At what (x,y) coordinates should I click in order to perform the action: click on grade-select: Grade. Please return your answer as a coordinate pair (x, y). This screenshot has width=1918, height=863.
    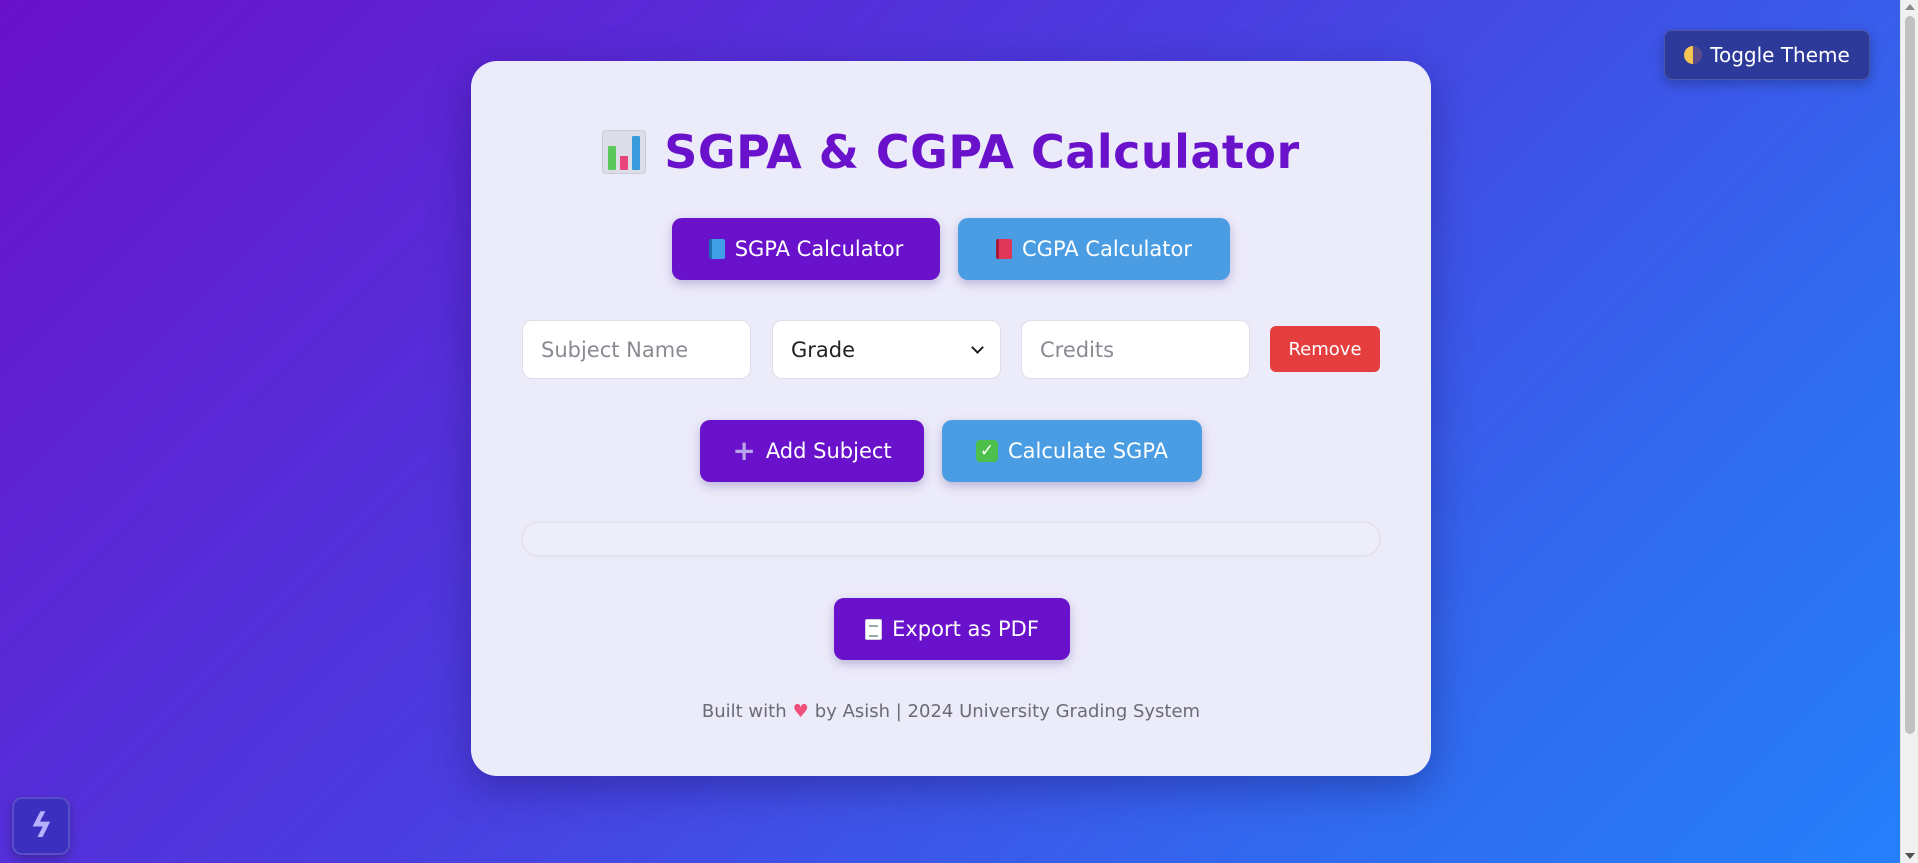
    Looking at the image, I should click on (886, 349).